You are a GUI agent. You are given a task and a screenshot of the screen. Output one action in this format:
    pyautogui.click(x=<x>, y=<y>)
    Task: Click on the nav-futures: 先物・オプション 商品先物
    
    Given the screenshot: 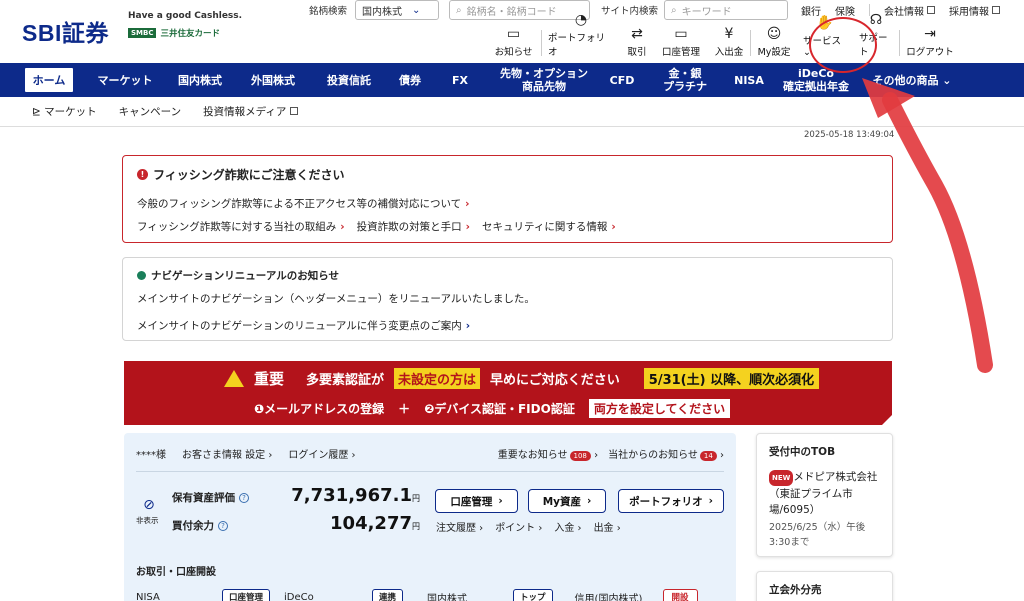 What is the action you would take?
    pyautogui.click(x=544, y=80)
    